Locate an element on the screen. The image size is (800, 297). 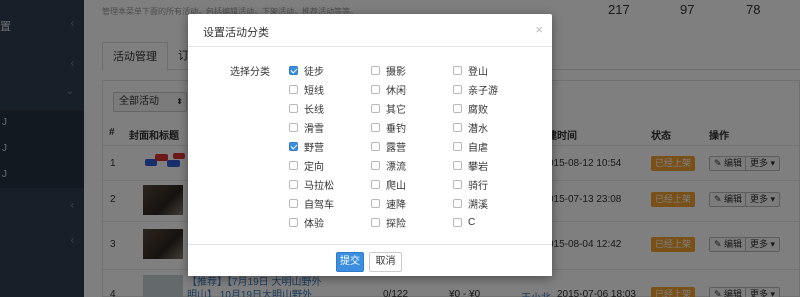
category-checkbox: 马拉松 is located at coordinates (311, 184).